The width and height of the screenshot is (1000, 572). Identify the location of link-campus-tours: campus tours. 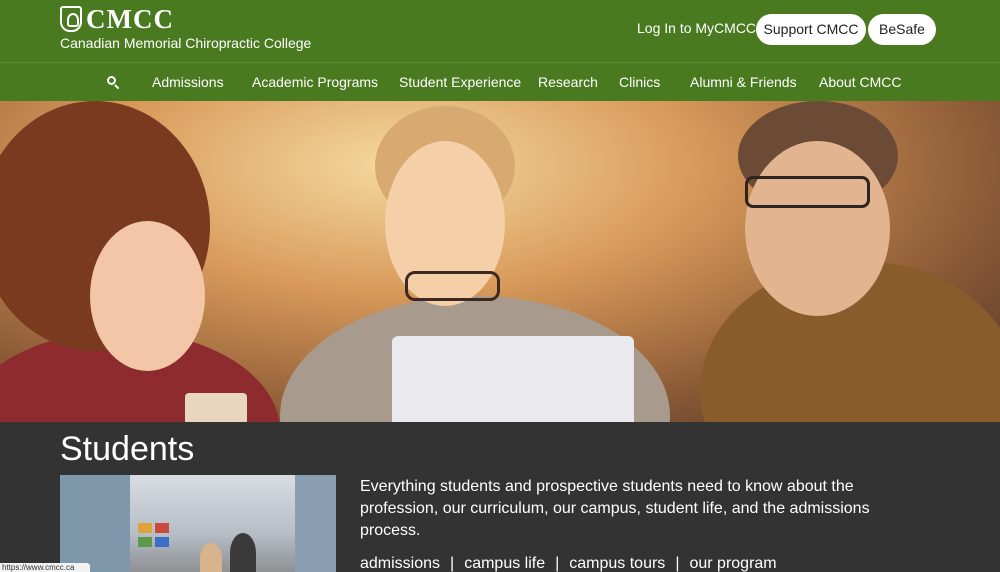
(617, 563).